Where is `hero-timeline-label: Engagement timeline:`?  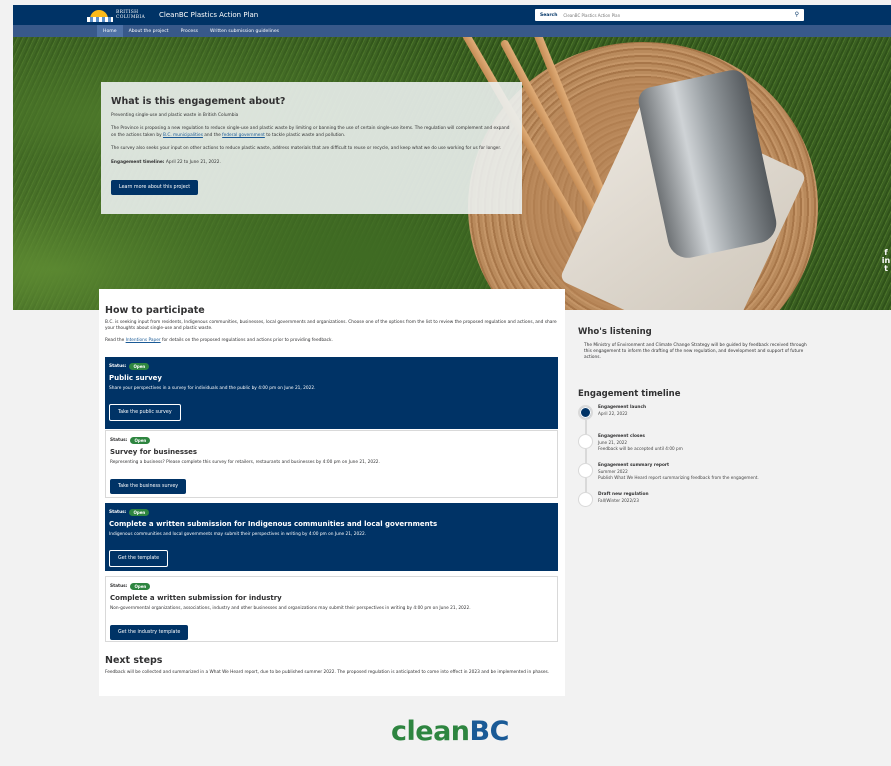 hero-timeline-label: Engagement timeline: is located at coordinates (138, 162).